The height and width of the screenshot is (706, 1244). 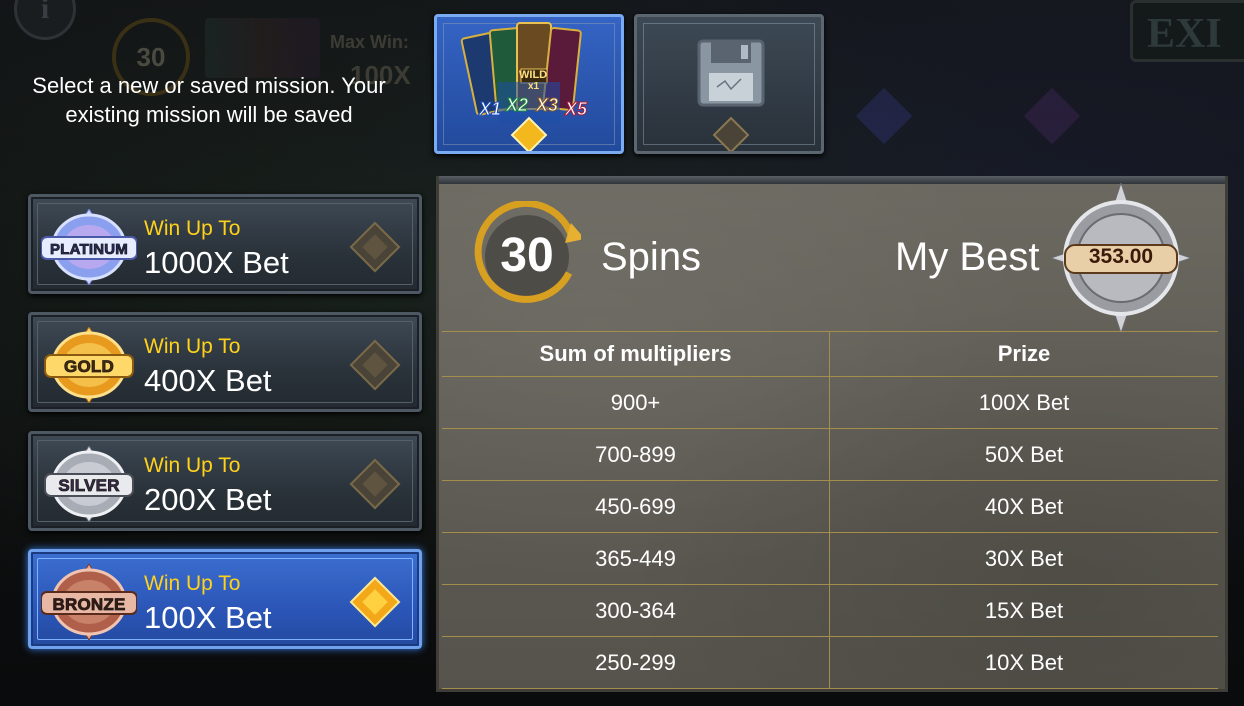 What do you see at coordinates (636, 454) in the screenshot?
I see `multiplier-range: 700-899` at bounding box center [636, 454].